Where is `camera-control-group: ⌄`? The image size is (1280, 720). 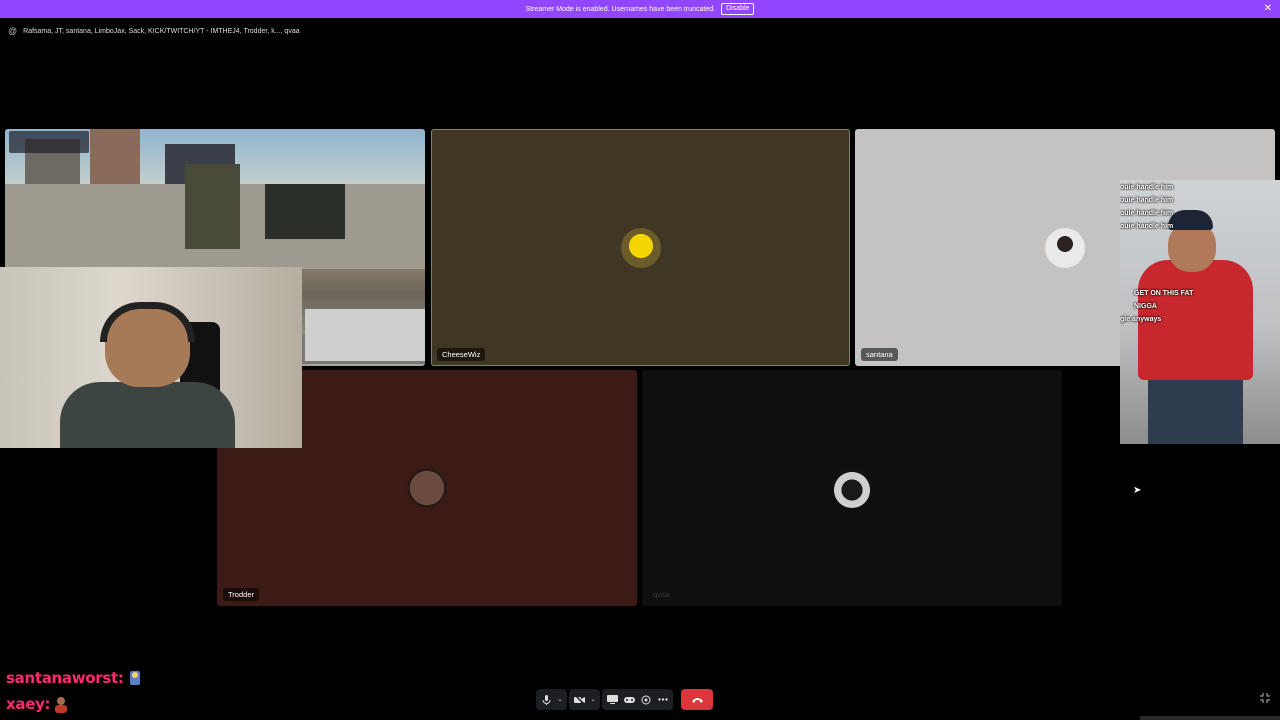
camera-control-group: ⌄ is located at coordinates (584, 699).